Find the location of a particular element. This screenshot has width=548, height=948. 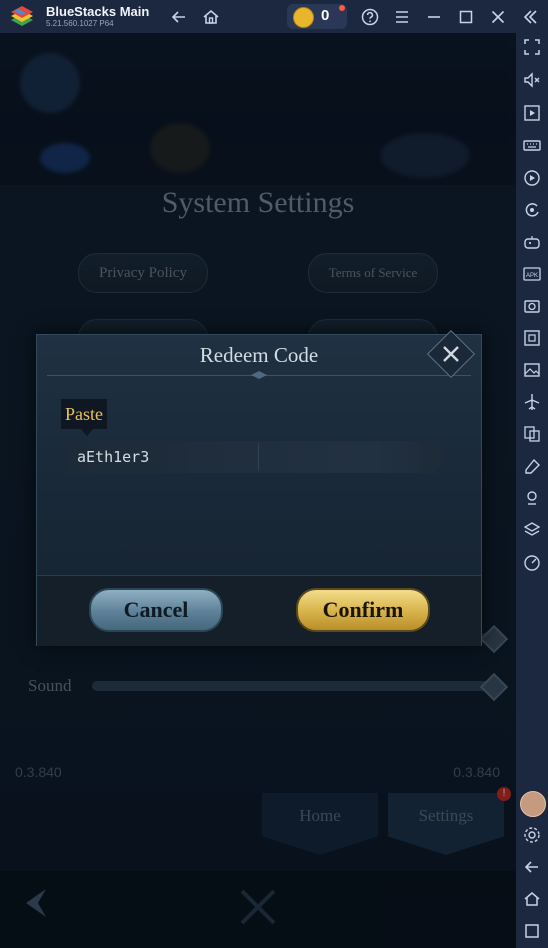

screen-record-icon is located at coordinates (532, 113).